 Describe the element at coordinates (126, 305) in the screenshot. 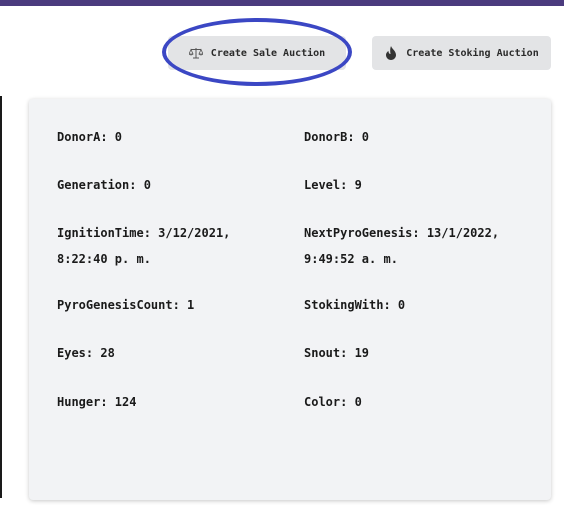

I see `pyrogenesis-count-field: PyroGenesisCount: 1` at that location.